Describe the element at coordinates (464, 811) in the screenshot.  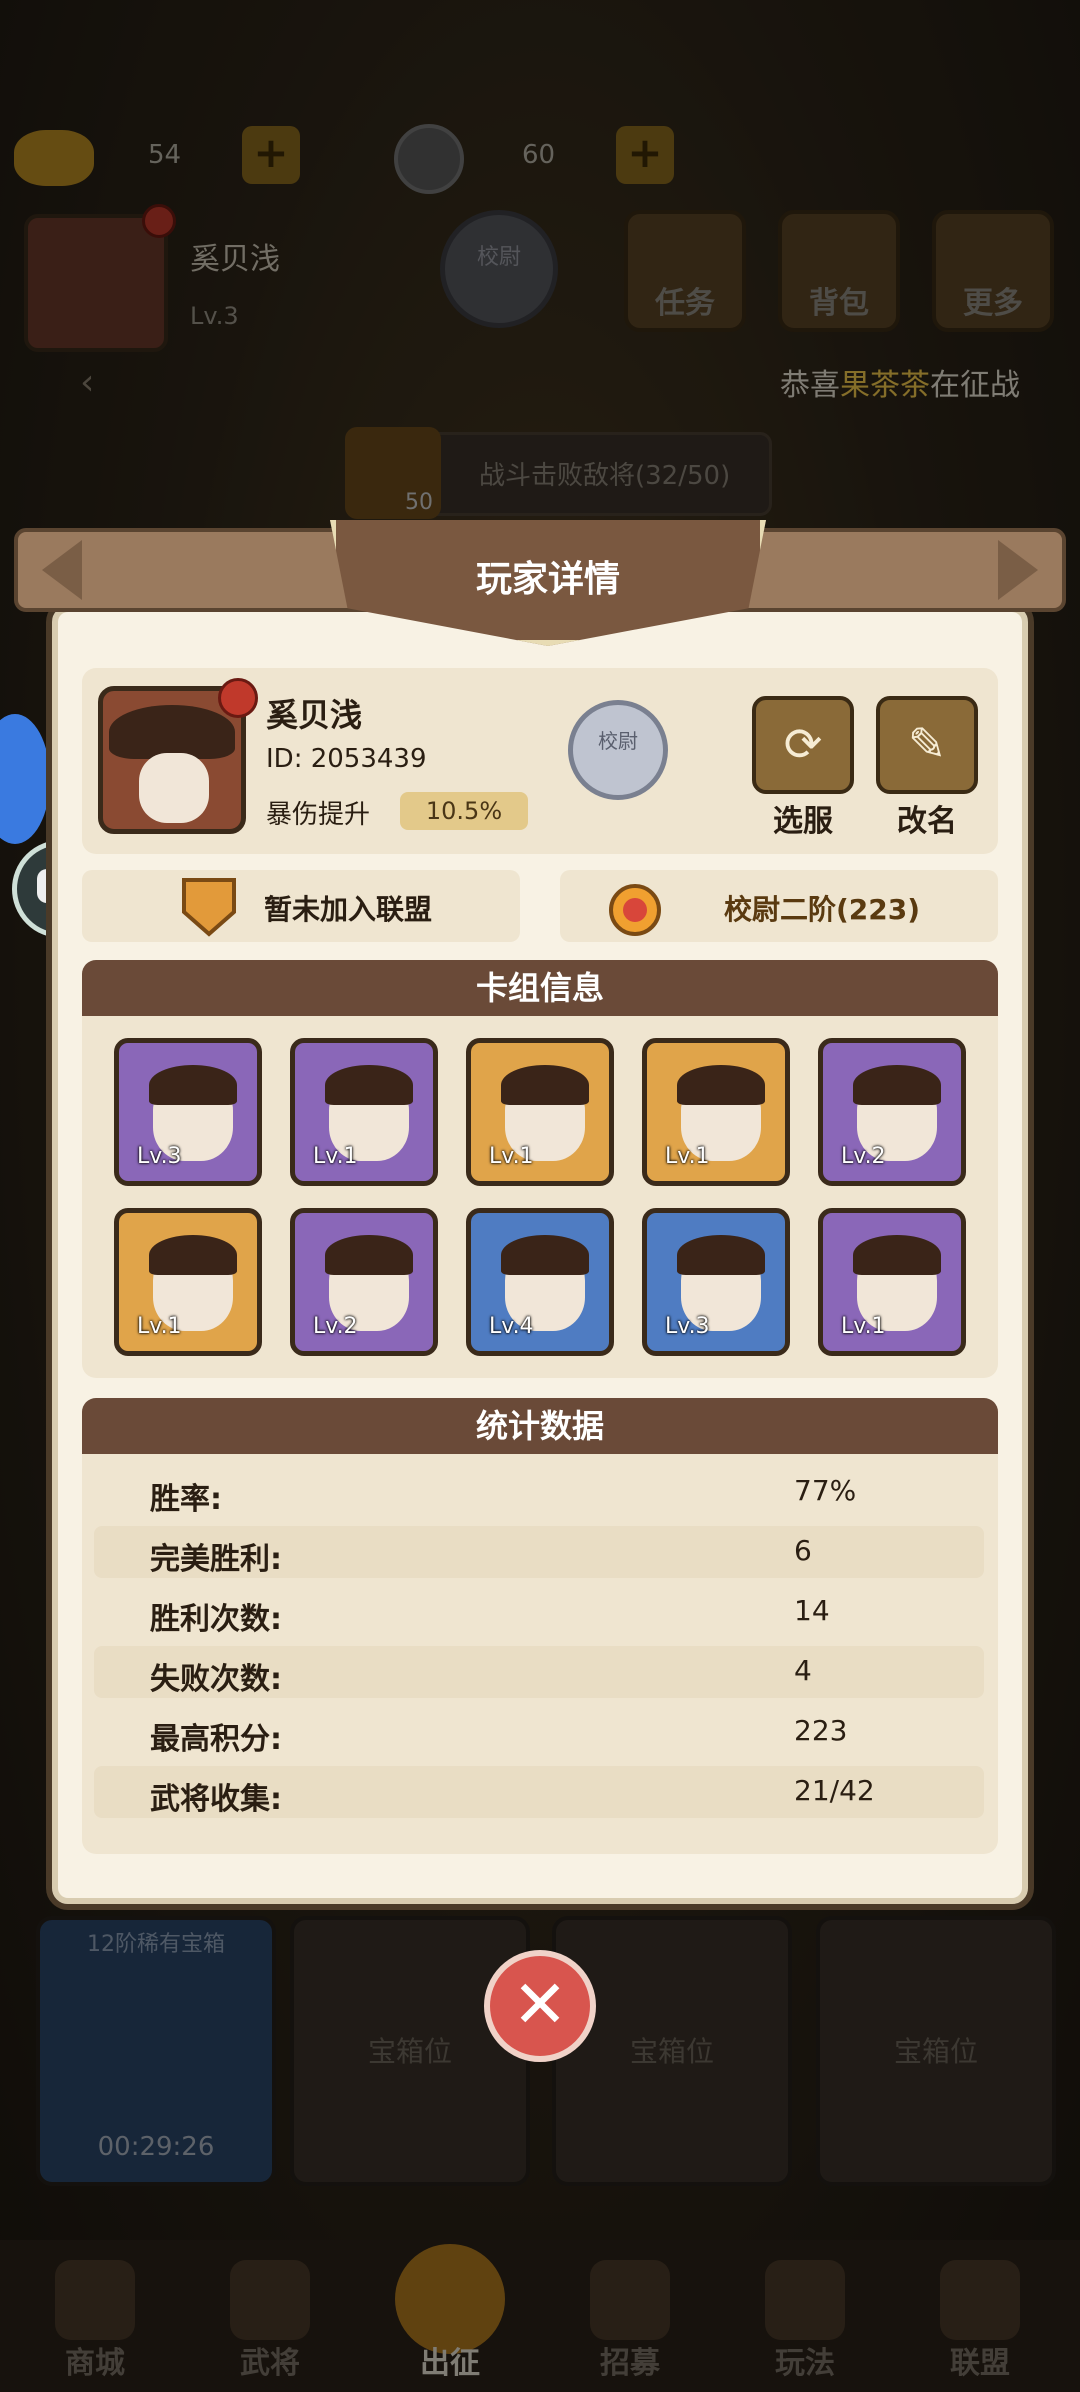
I see `crit-bonus-value: 10.5%` at that location.